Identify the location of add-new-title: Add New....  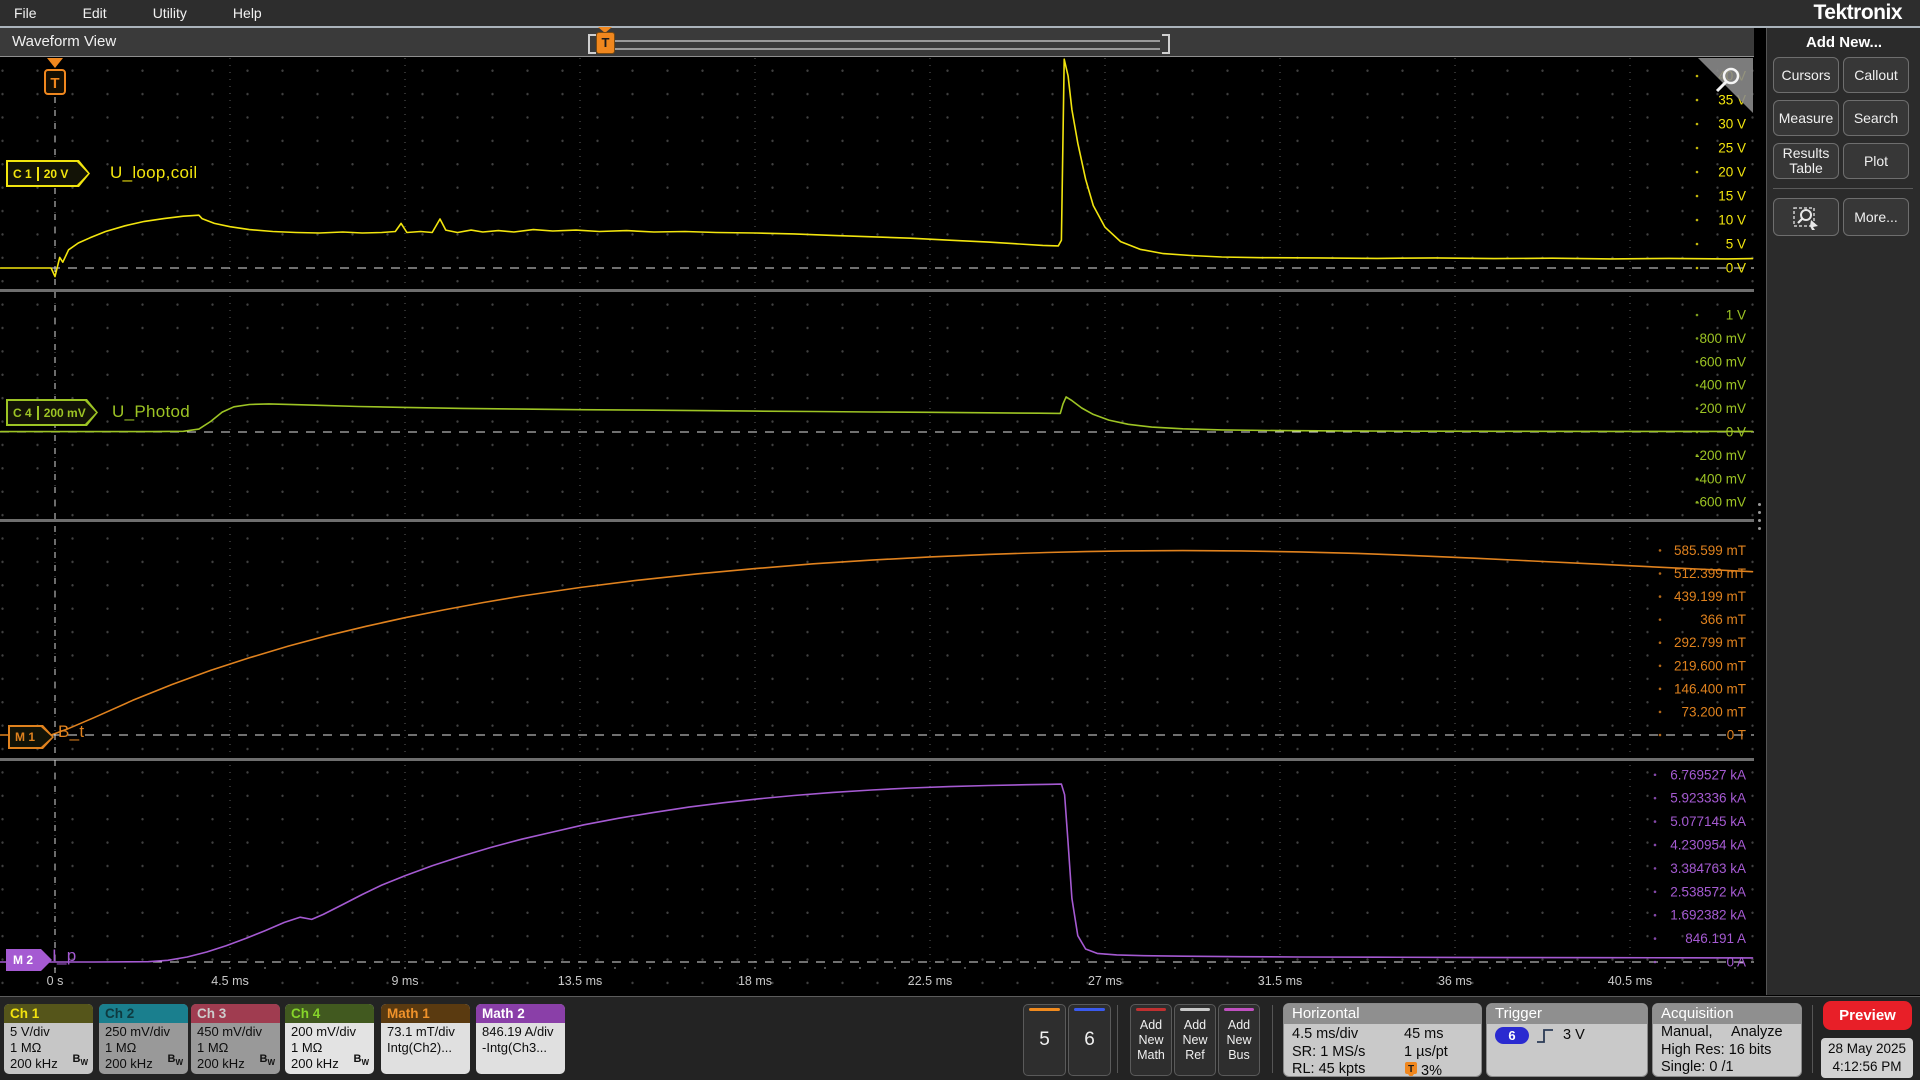
(1844, 42).